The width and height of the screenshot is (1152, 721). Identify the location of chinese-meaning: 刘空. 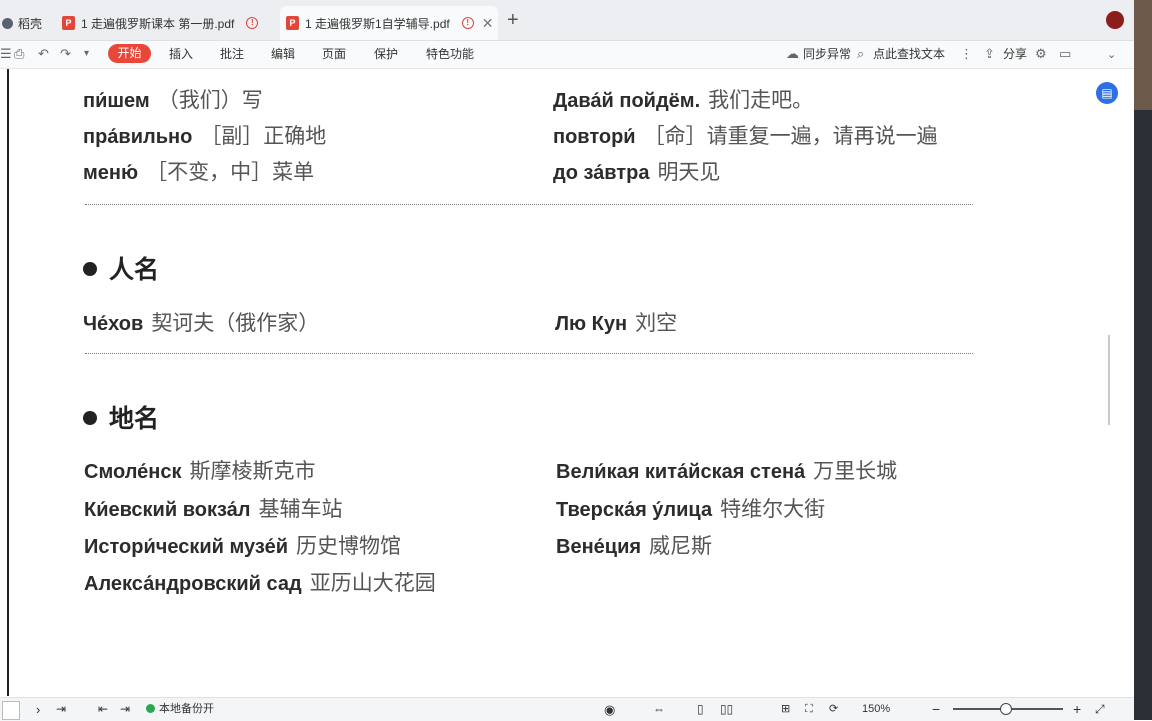
(656, 323).